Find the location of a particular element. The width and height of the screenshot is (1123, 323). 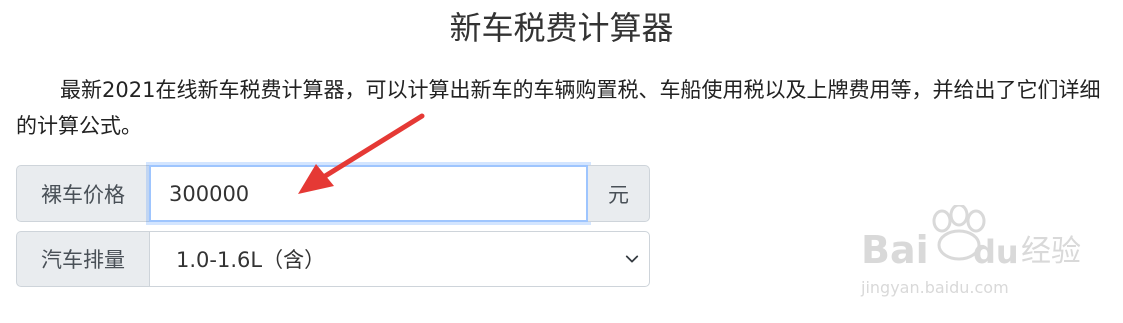

price-label: 裸车价格 is located at coordinates (82, 193).